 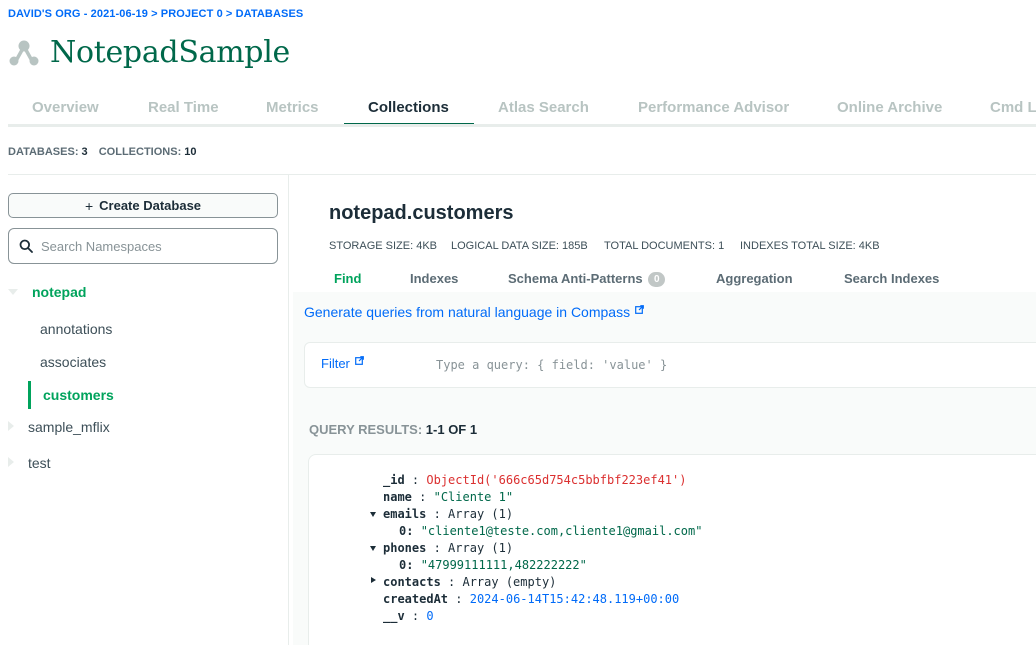 I want to click on field-key: name, so click(x=397, y=497).